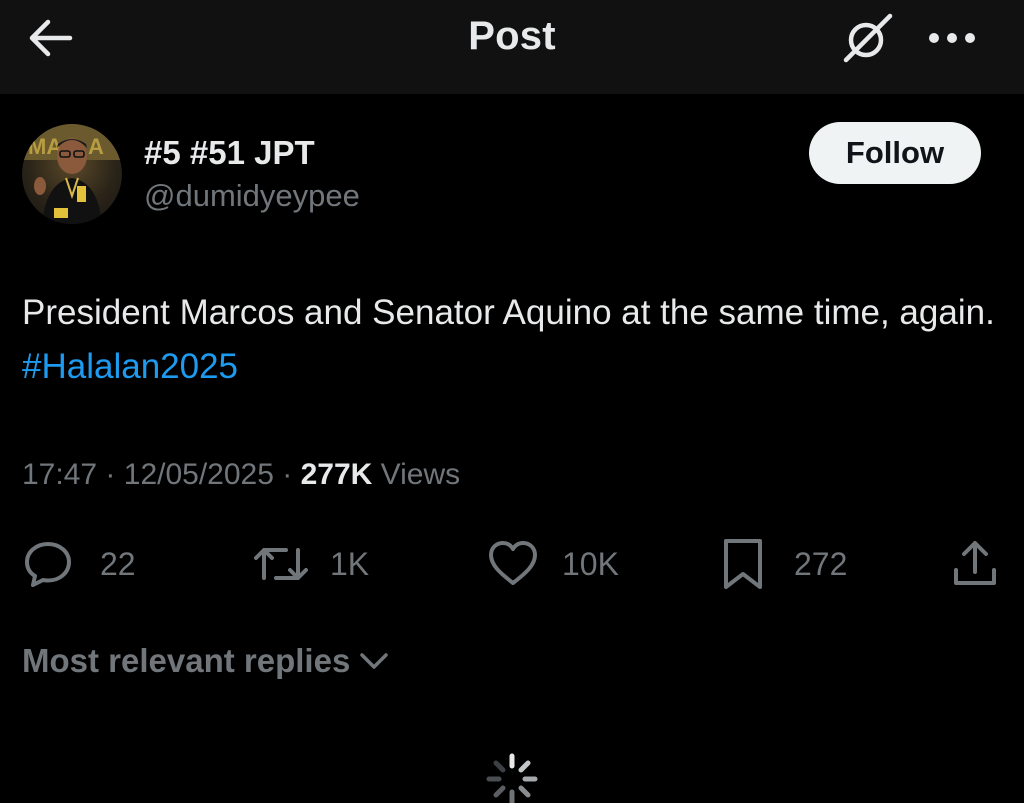 The image size is (1024, 803). I want to click on avatar: MA A, so click(72, 174).